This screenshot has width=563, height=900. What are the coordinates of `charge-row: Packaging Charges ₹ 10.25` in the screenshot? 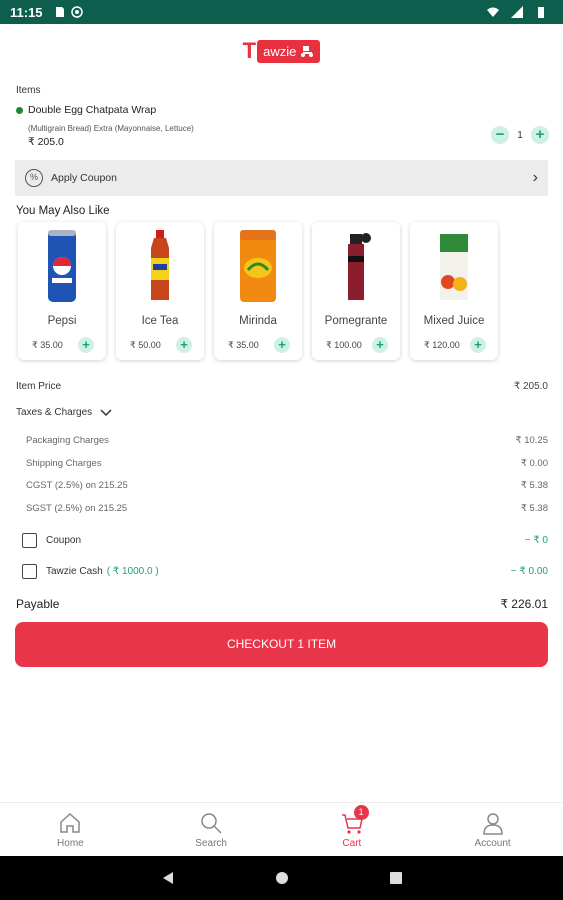 It's located at (282, 440).